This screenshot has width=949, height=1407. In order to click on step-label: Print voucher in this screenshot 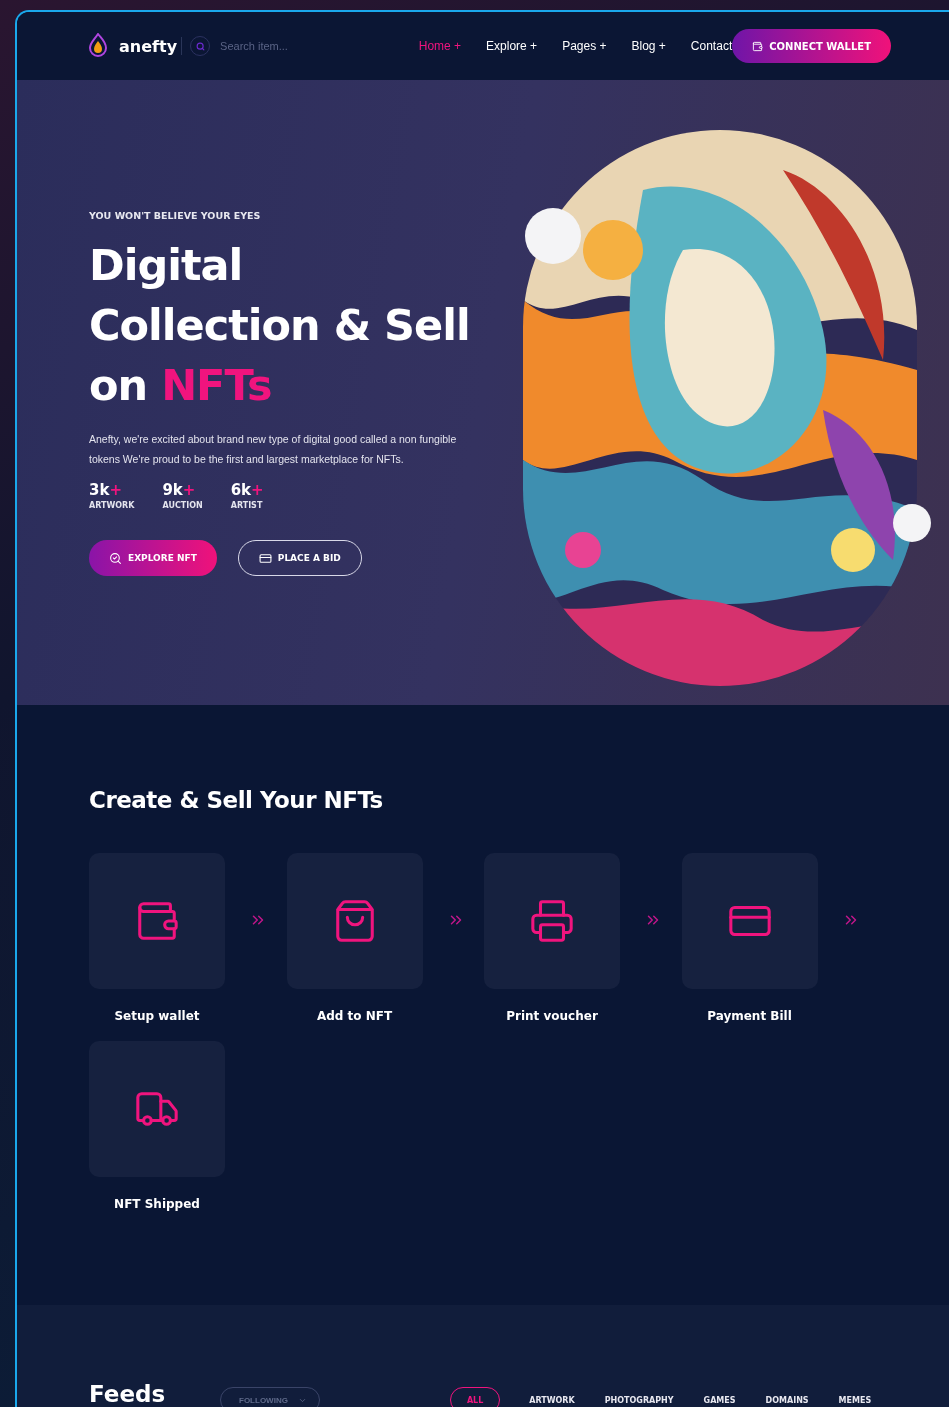, I will do `click(552, 1016)`.